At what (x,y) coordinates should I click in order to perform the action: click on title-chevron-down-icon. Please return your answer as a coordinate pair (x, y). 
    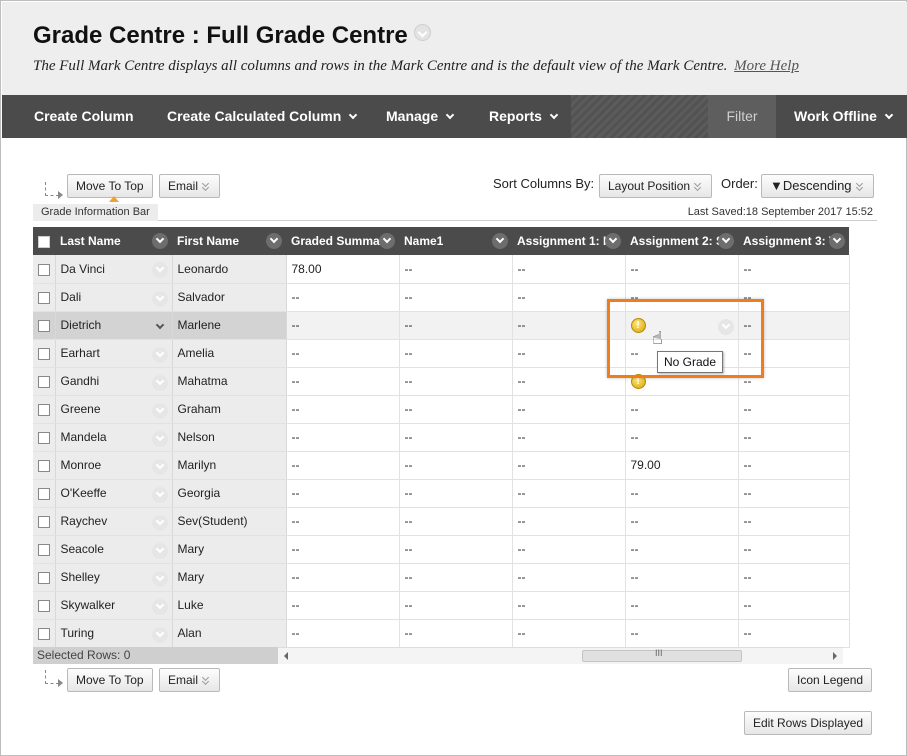
    Looking at the image, I should click on (422, 32).